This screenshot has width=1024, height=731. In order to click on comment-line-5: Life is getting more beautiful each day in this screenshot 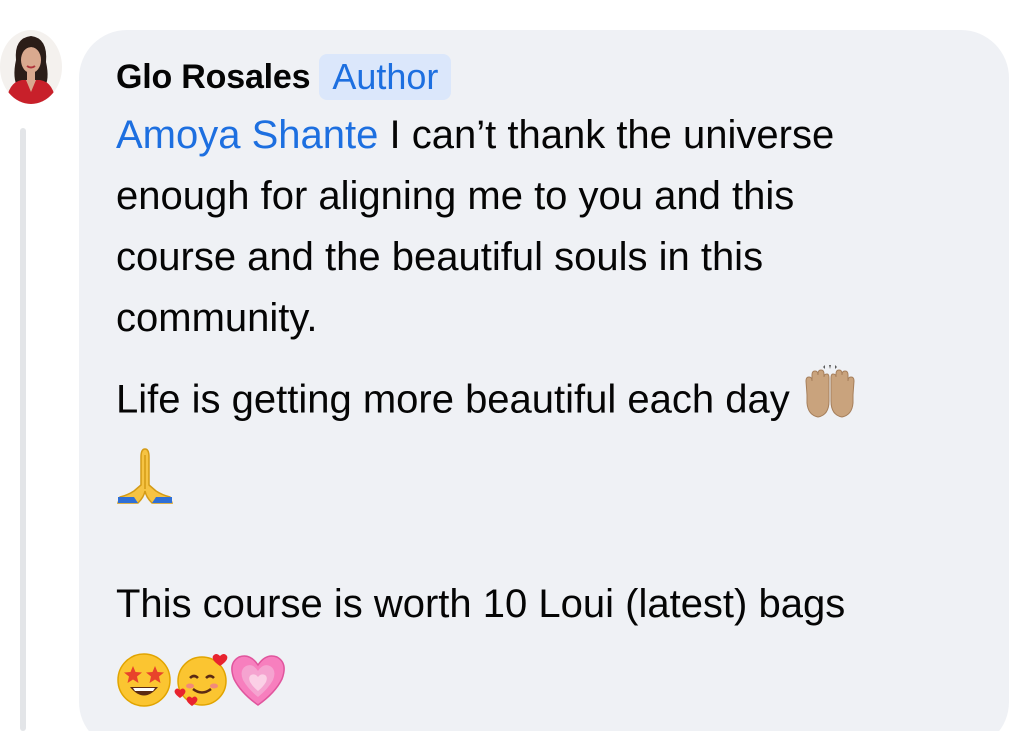, I will do `click(487, 402)`.